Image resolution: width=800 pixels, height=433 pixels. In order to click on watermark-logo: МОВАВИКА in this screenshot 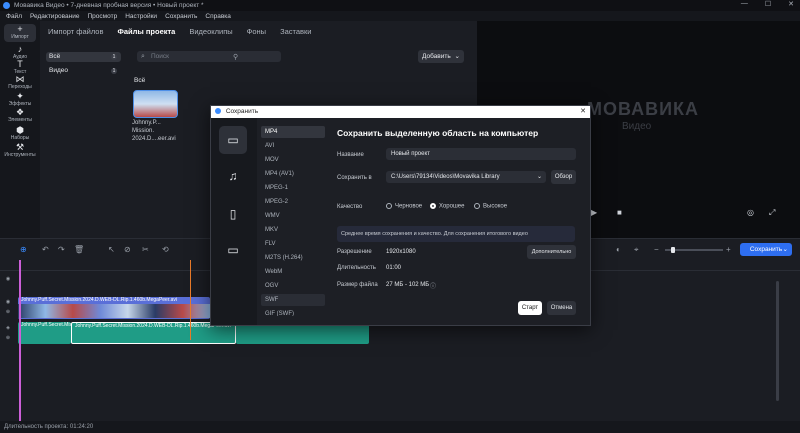, I will do `click(643, 109)`.